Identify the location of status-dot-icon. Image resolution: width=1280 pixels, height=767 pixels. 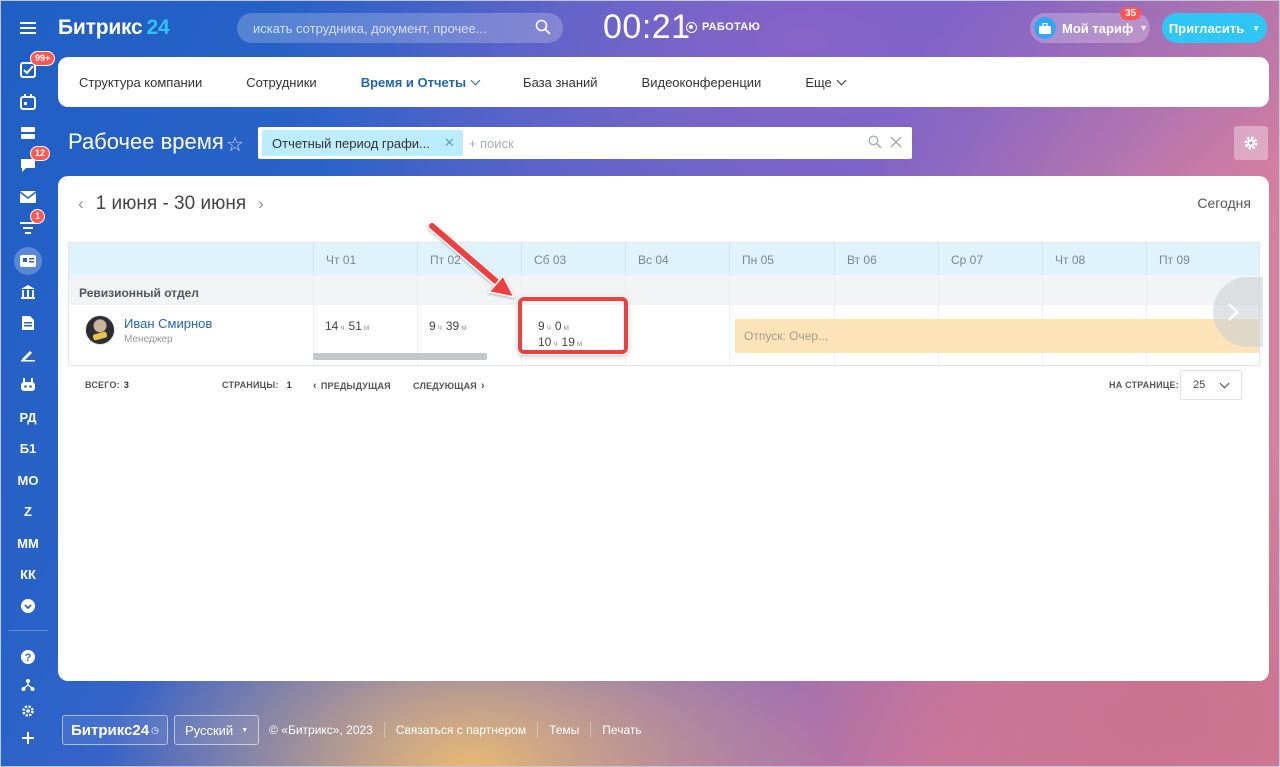
(691, 27).